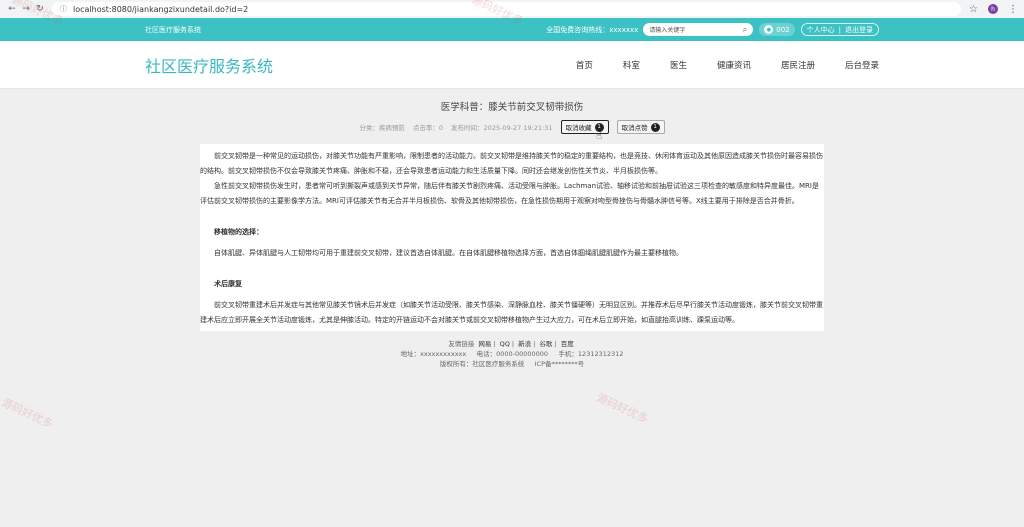 The height and width of the screenshot is (527, 1024). I want to click on mobile-label: 手机：, so click(568, 354).